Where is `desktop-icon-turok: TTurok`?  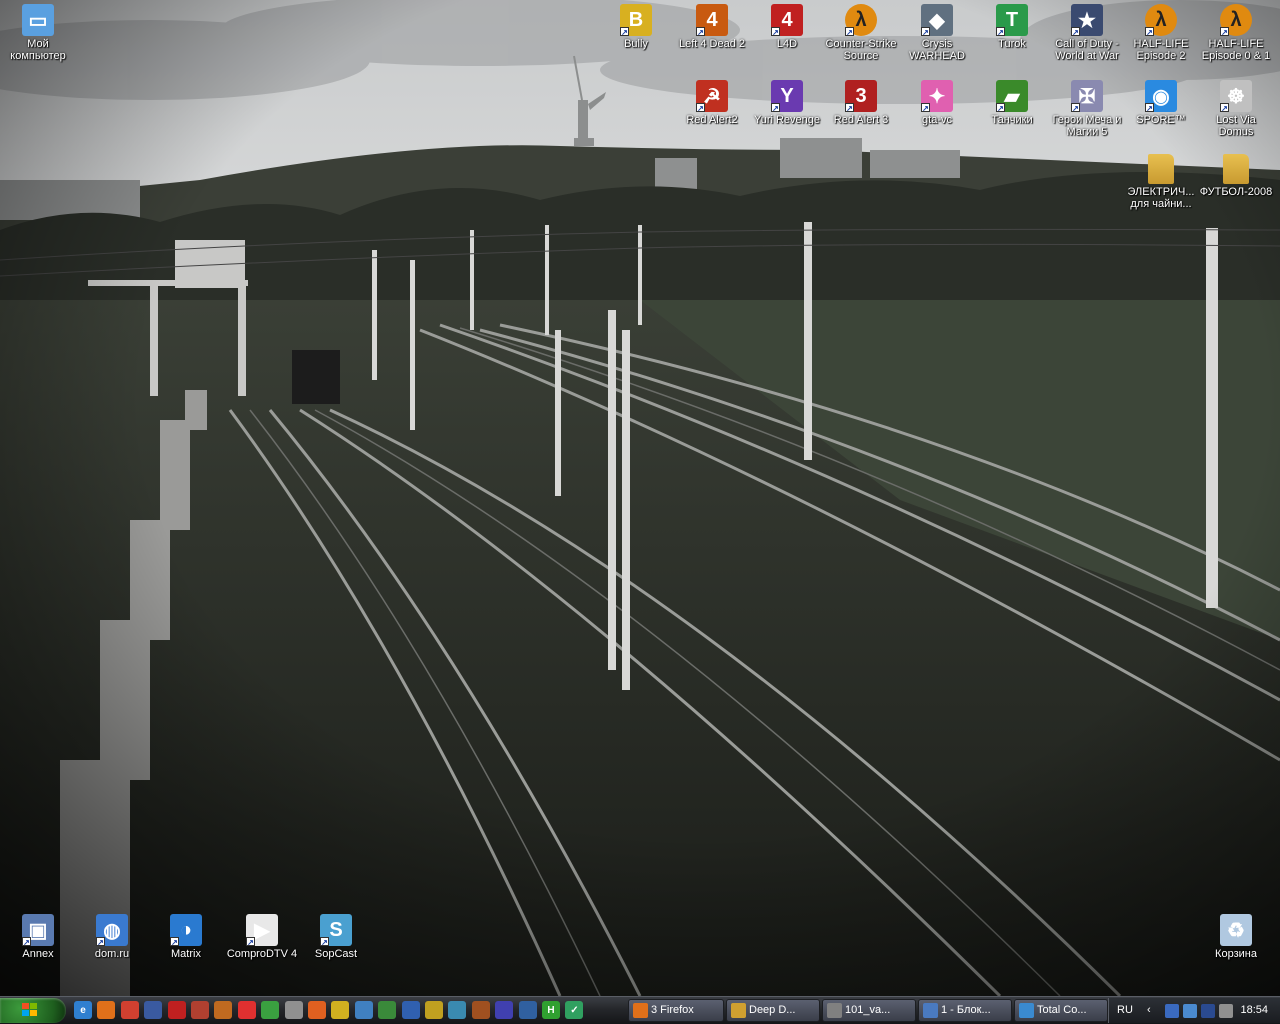
desktop-icon-turok: TTurok is located at coordinates (1012, 26).